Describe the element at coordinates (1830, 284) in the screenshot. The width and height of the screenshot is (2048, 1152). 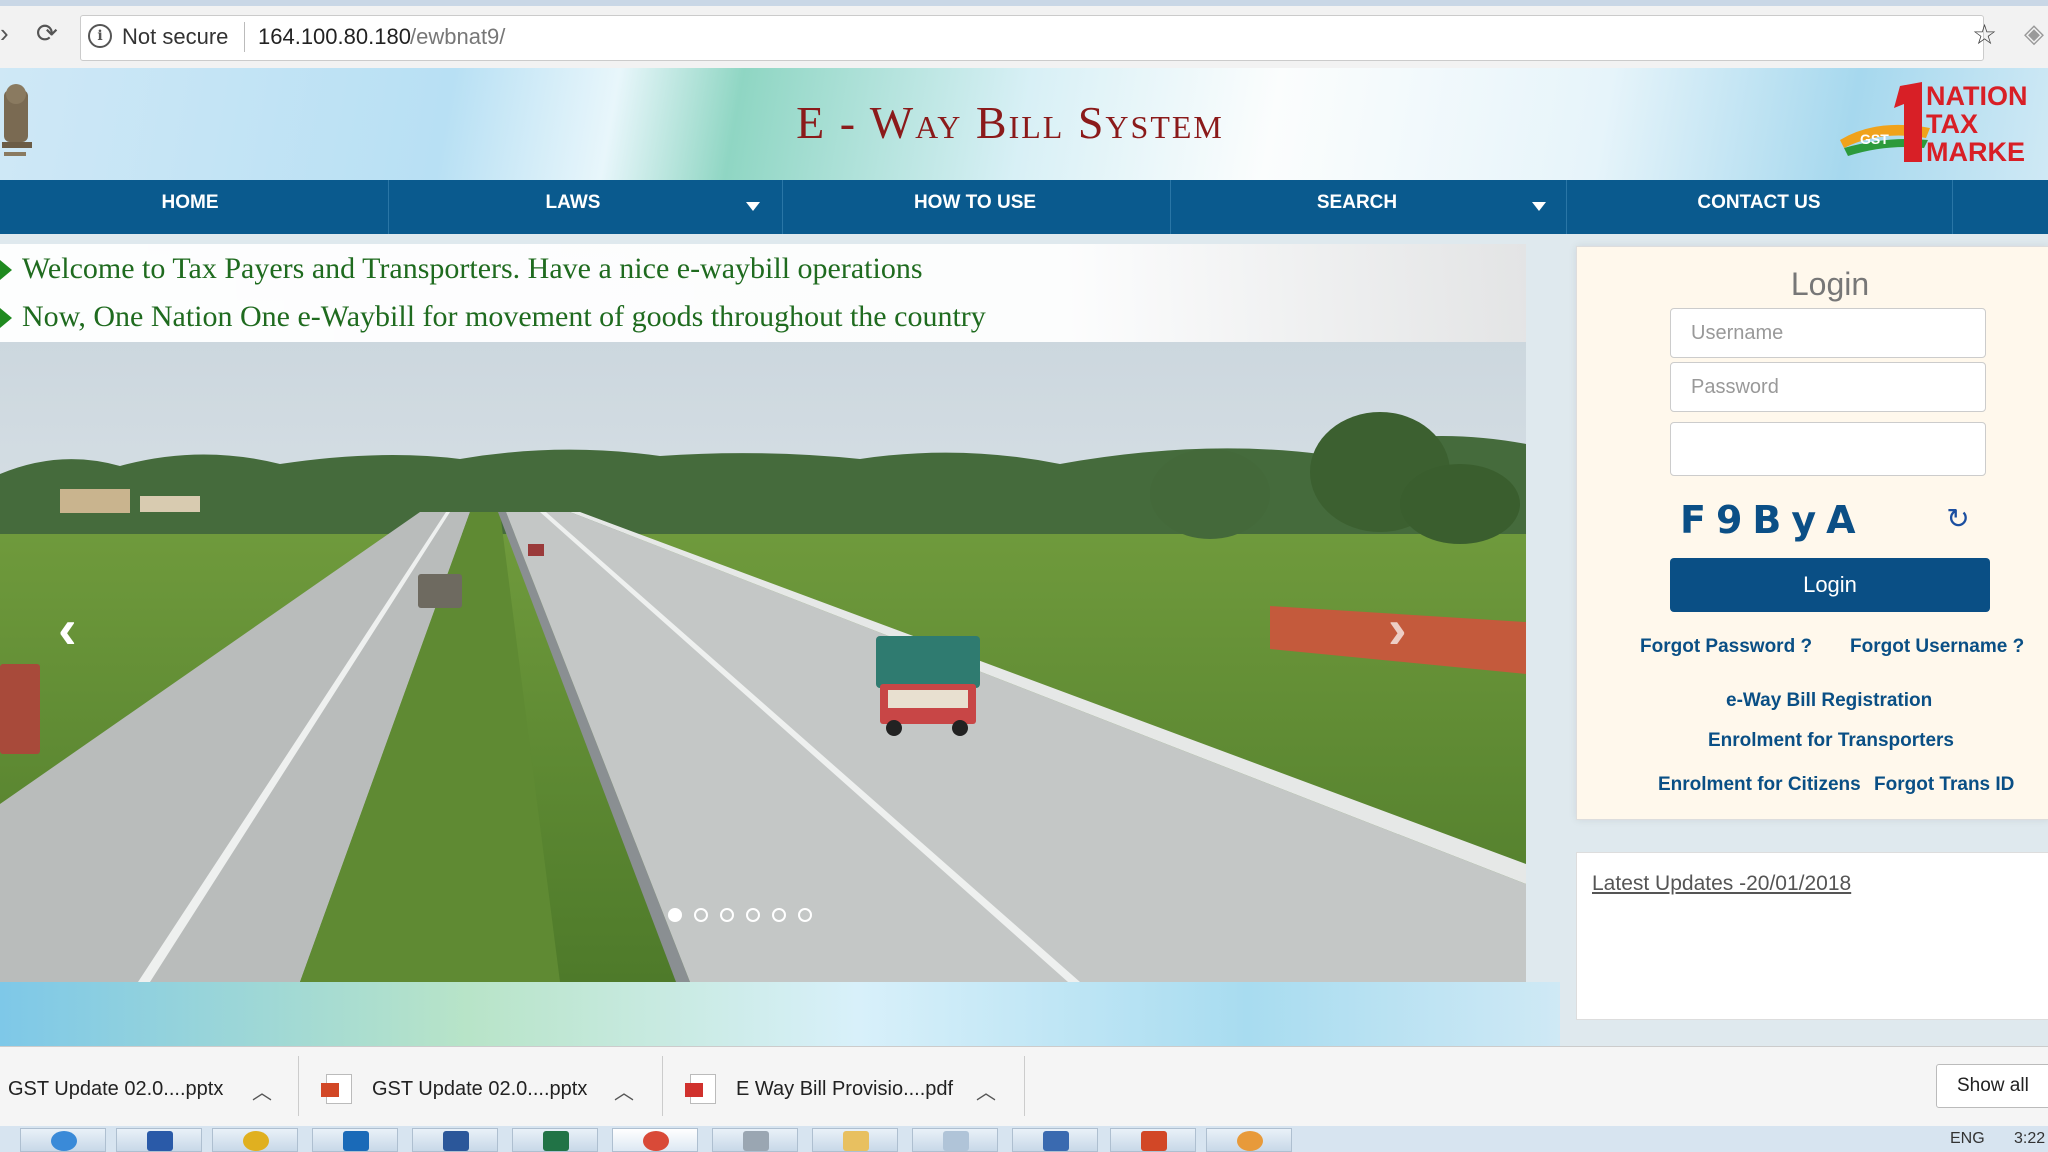
I see `login-title: Login` at that location.